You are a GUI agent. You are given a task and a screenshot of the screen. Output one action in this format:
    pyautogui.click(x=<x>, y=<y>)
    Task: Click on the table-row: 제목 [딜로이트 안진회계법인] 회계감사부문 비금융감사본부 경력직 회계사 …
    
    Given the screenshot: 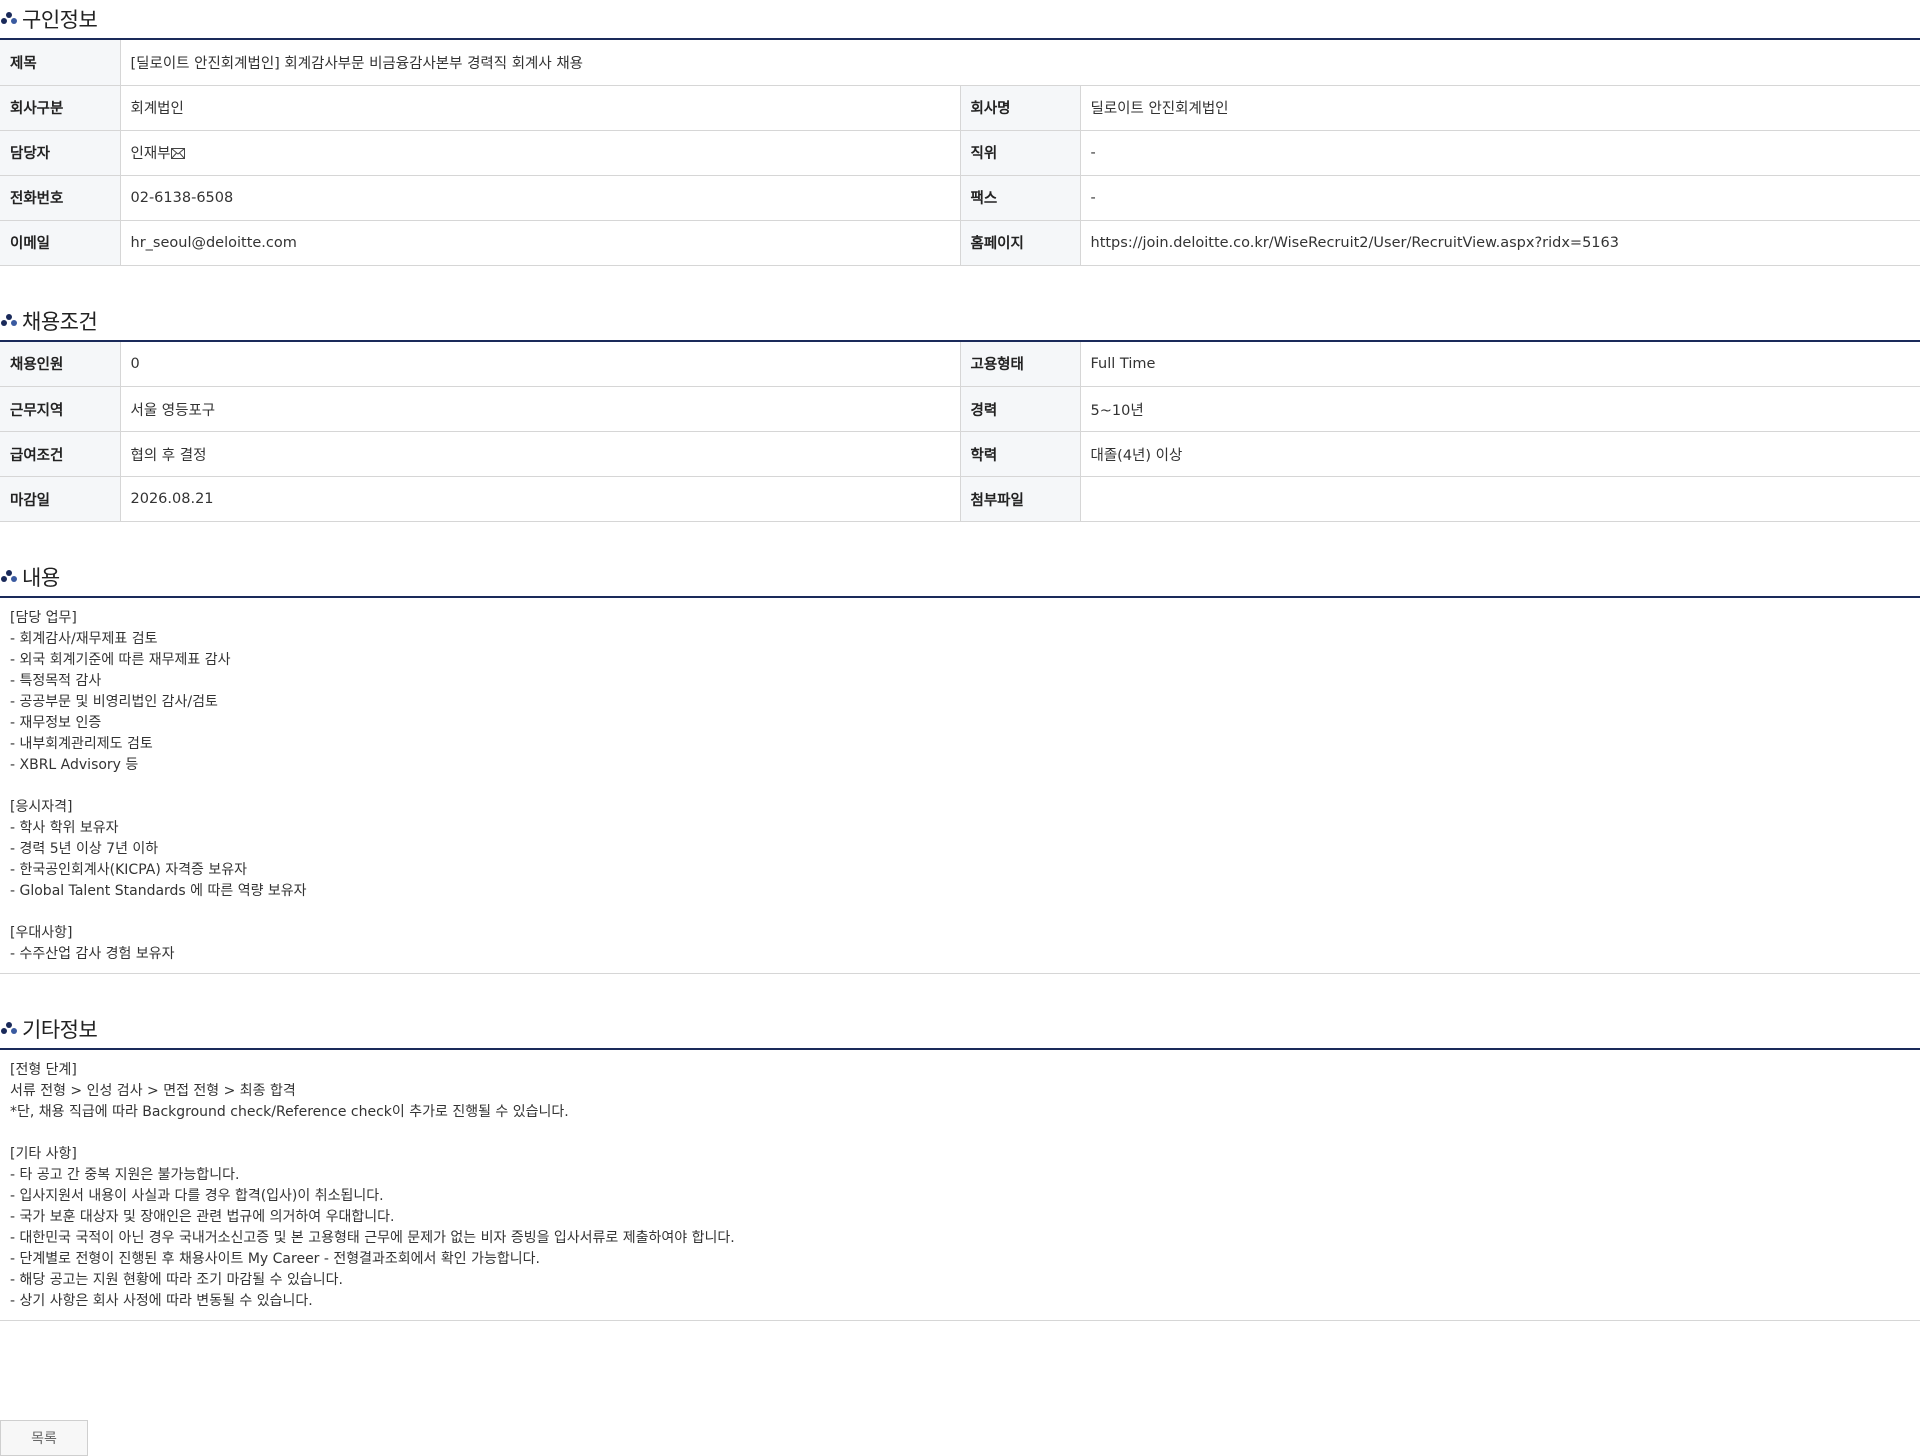 What is the action you would take?
    pyautogui.click(x=960, y=63)
    